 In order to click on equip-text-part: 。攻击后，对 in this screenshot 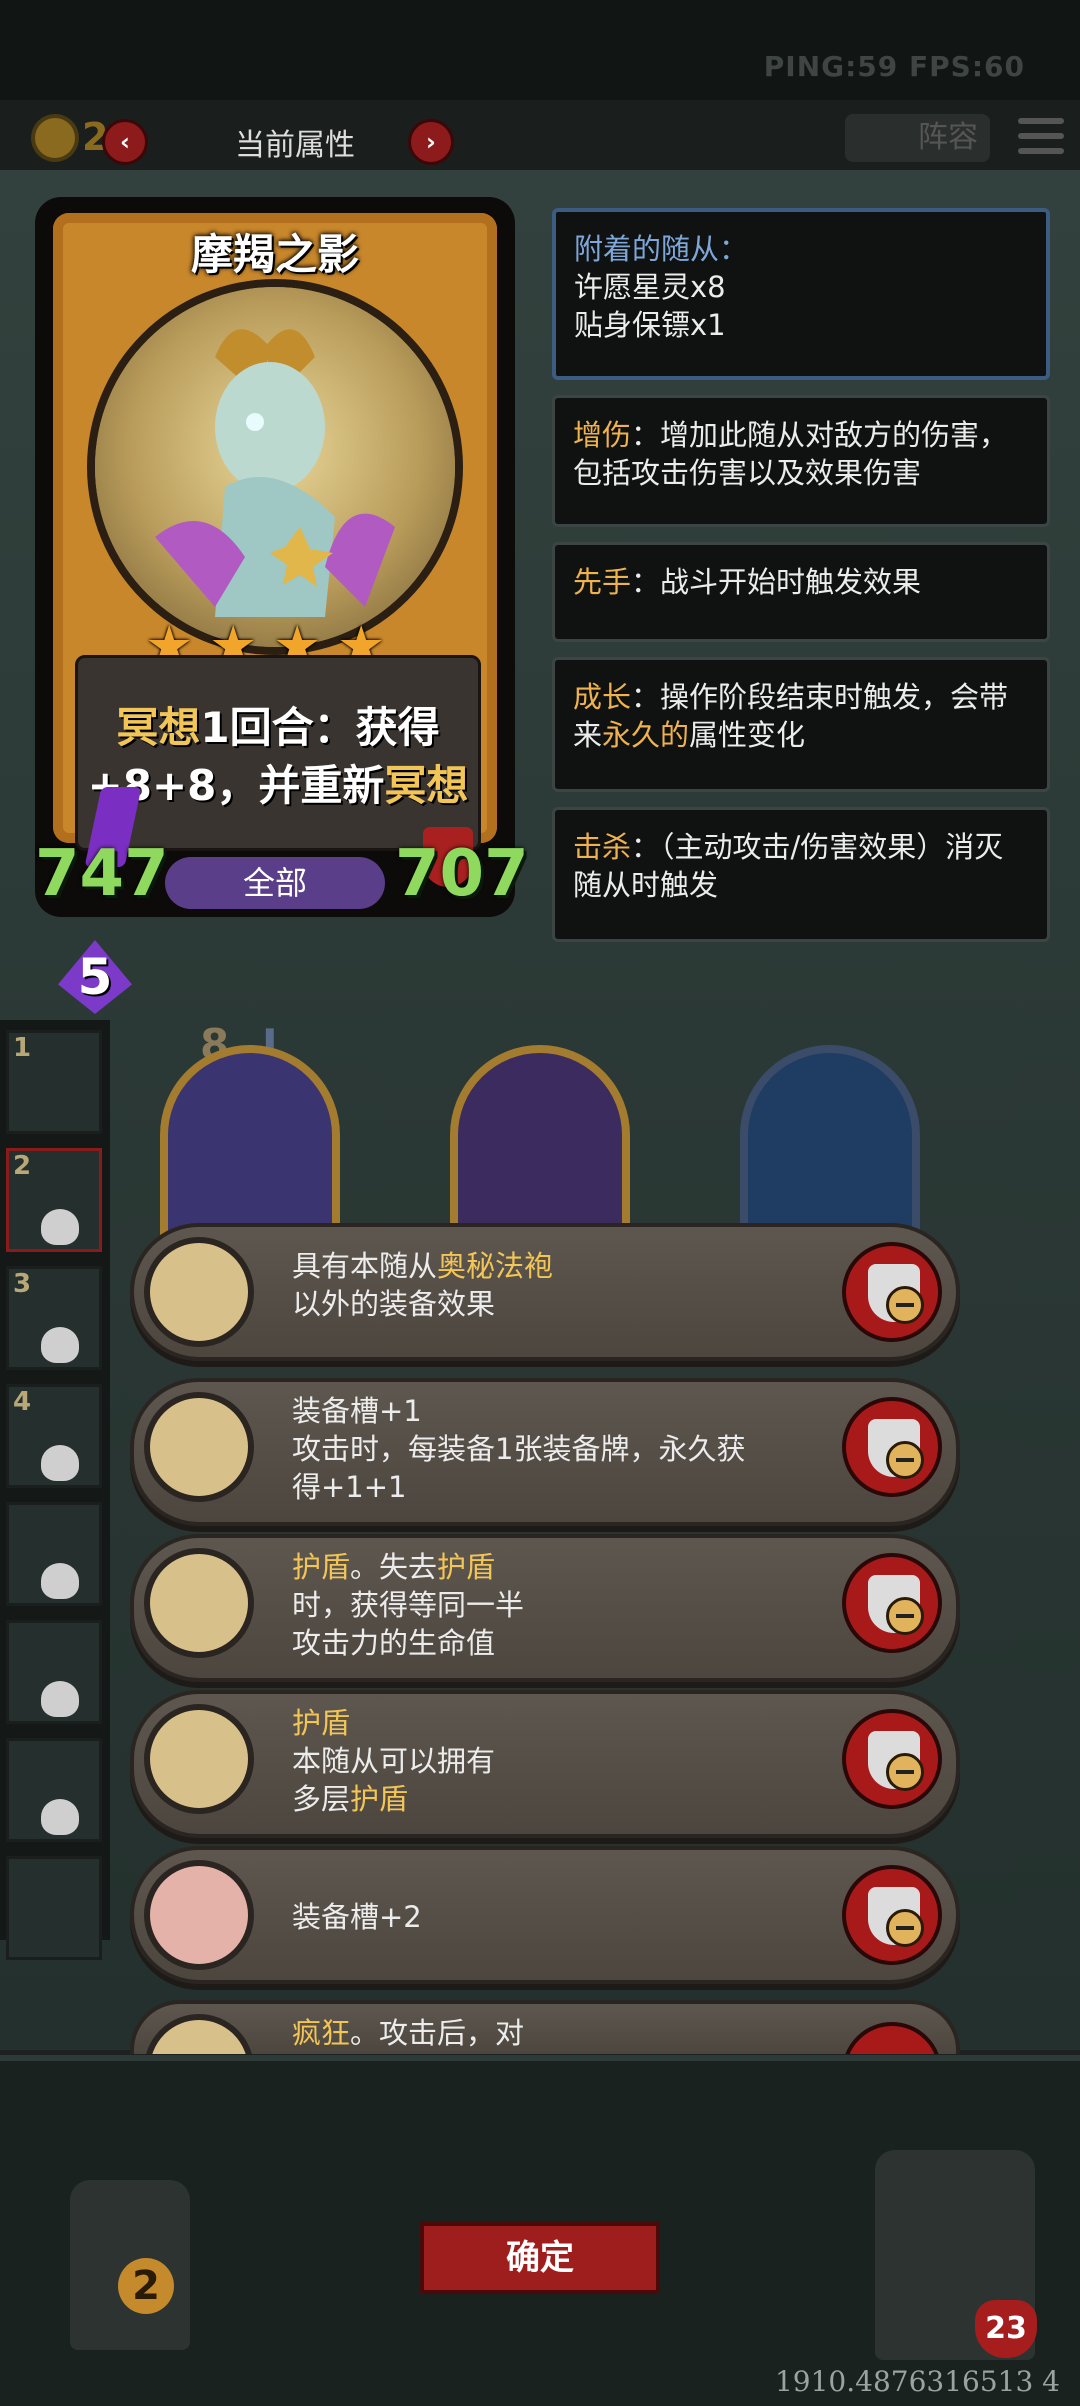, I will do `click(437, 2033)`.